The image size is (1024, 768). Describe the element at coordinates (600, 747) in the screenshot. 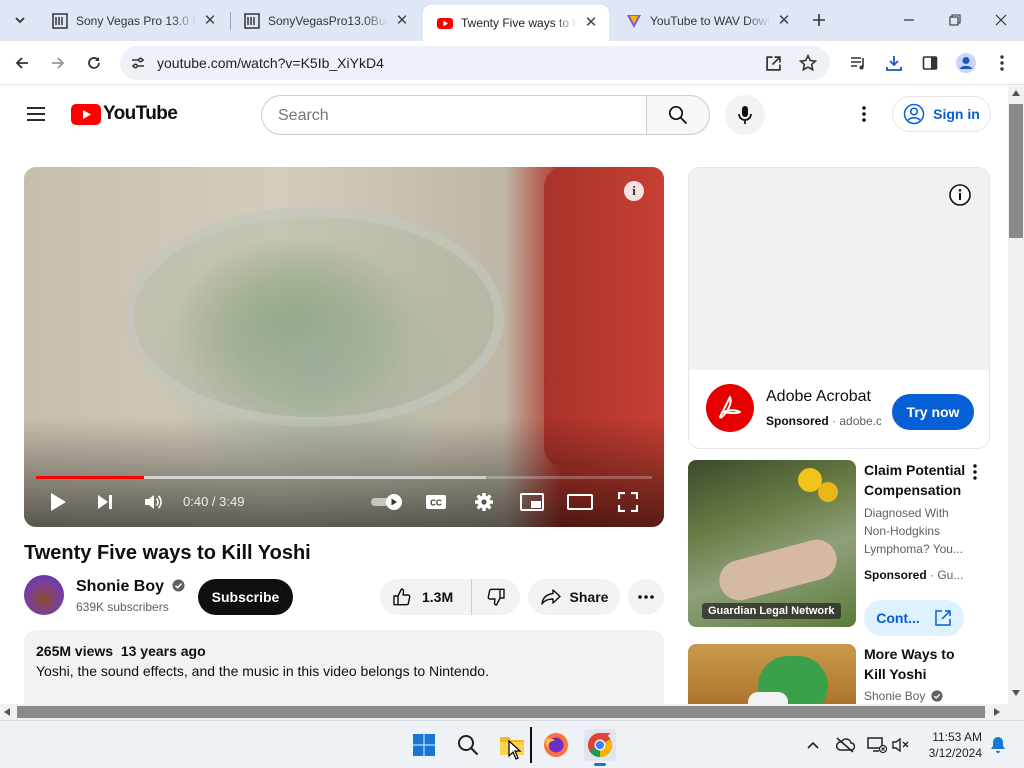

I see `chrome-button` at that location.